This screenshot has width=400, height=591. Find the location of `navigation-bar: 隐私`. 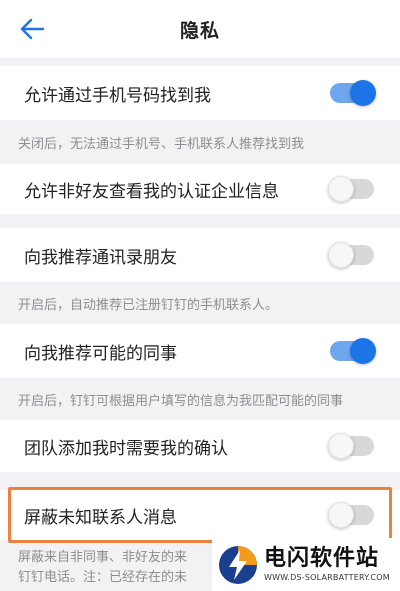

navigation-bar: 隐私 is located at coordinates (200, 29).